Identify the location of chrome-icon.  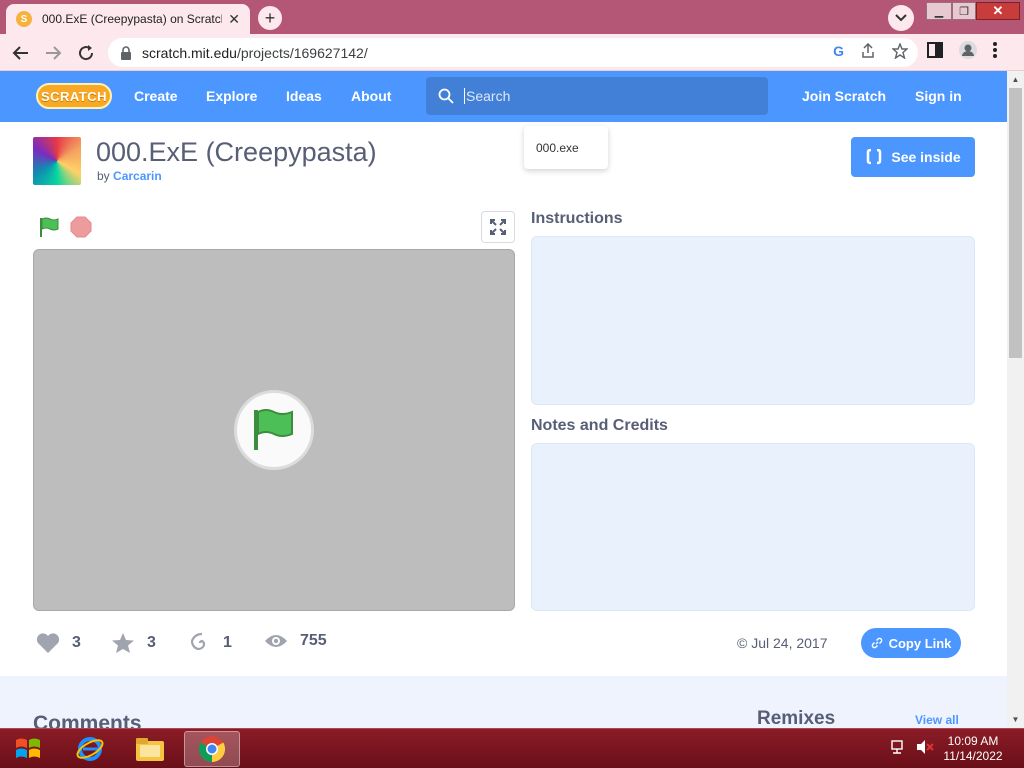
(212, 749).